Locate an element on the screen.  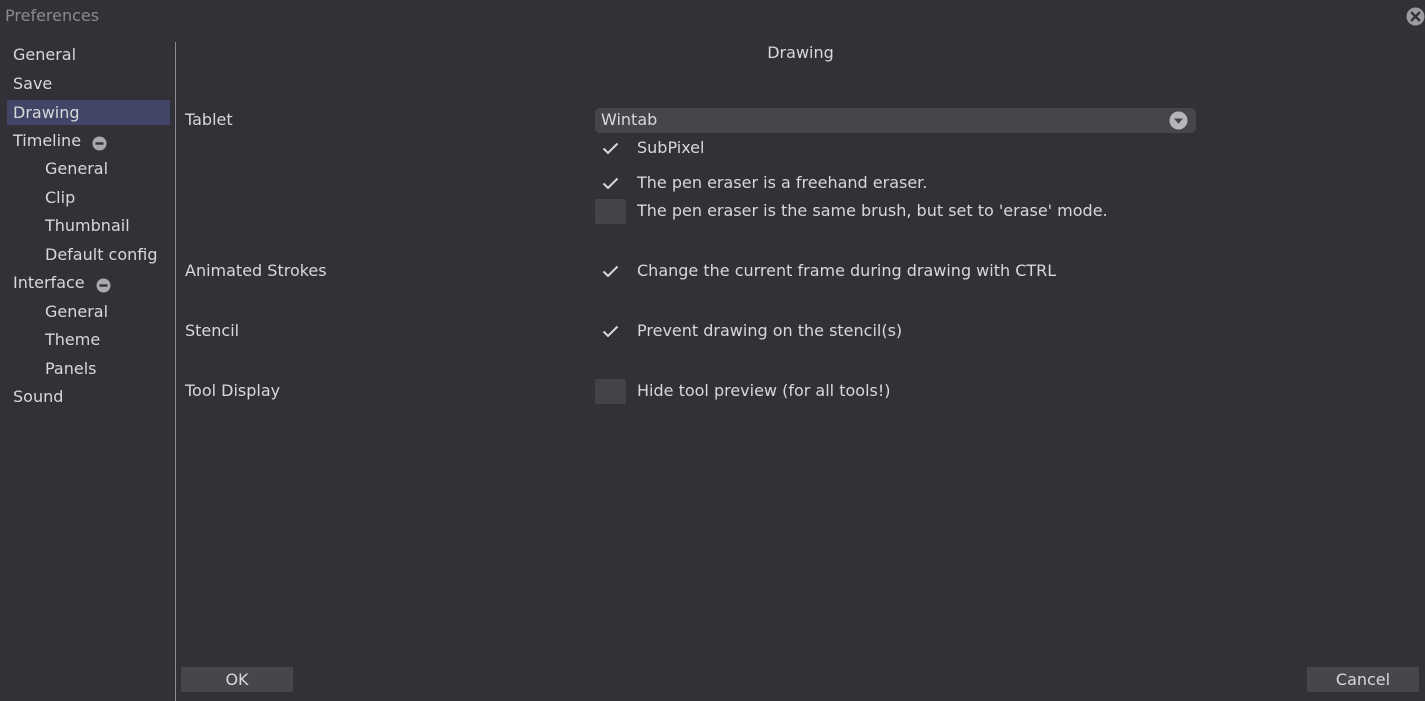
sidebar-item-theme: Theme is located at coordinates (104, 339).